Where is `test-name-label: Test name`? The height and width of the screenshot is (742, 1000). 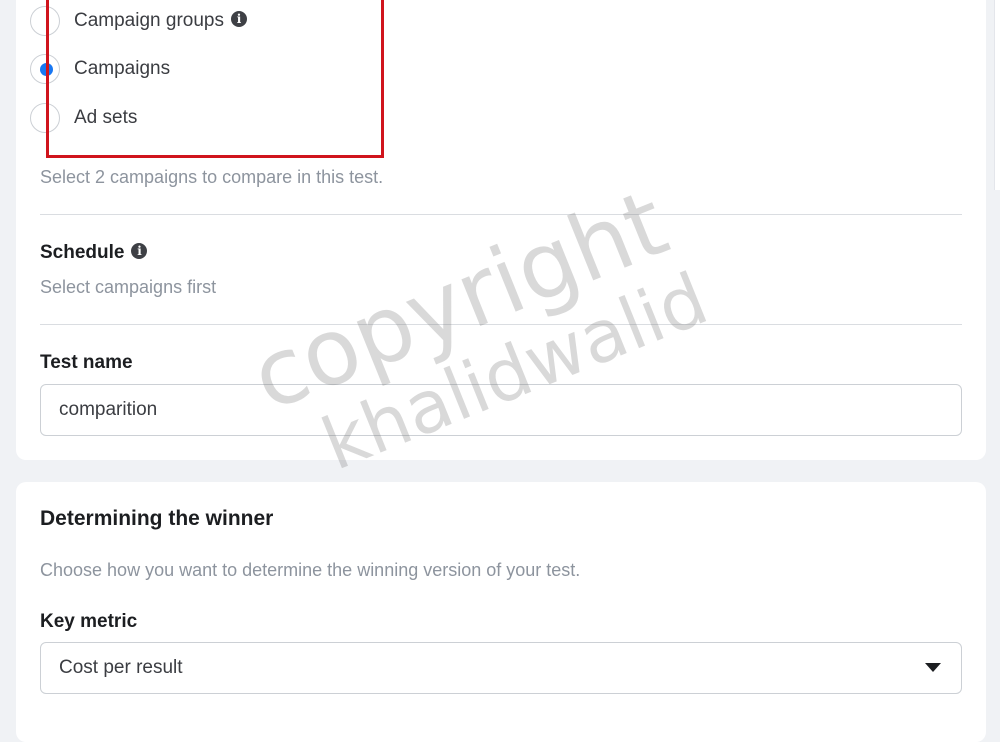
test-name-label: Test name is located at coordinates (86, 362).